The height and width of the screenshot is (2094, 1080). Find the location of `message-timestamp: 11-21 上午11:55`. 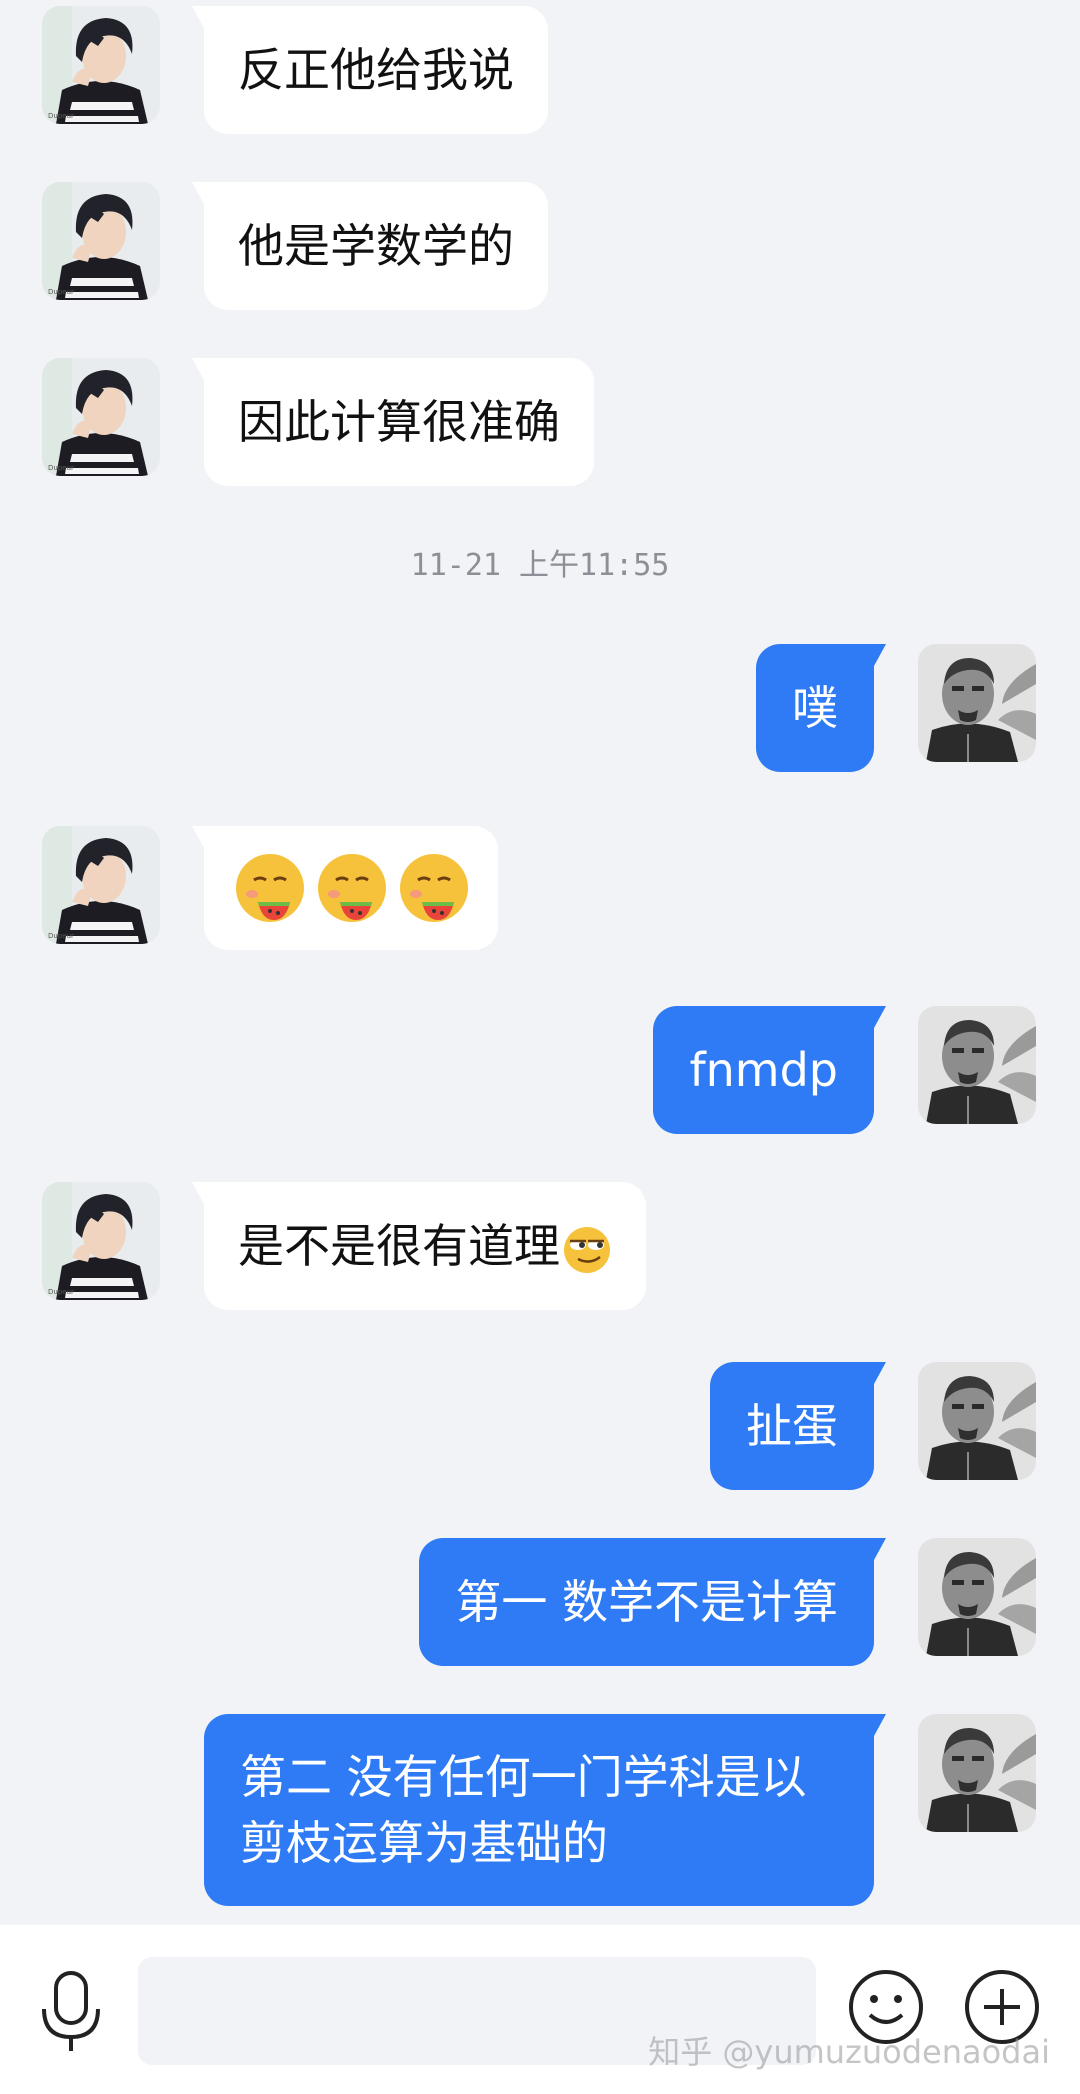

message-timestamp: 11-21 上午11:55 is located at coordinates (540, 565).